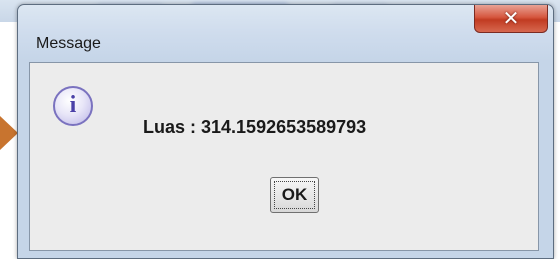 The width and height of the screenshot is (560, 259). What do you see at coordinates (255, 127) in the screenshot?
I see `message-text: Luas : 314.1592653589793` at bounding box center [255, 127].